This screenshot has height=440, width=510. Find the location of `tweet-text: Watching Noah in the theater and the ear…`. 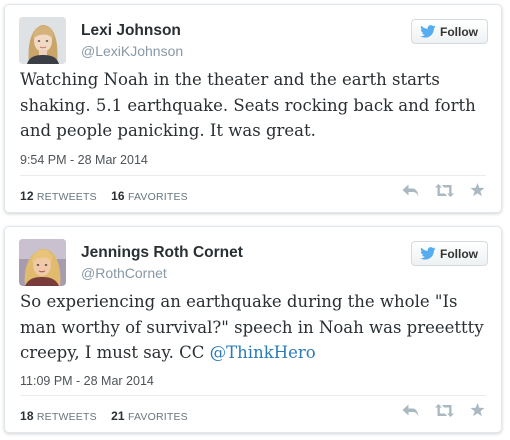

tweet-text: Watching Noah in the theater and the ear… is located at coordinates (248, 105).